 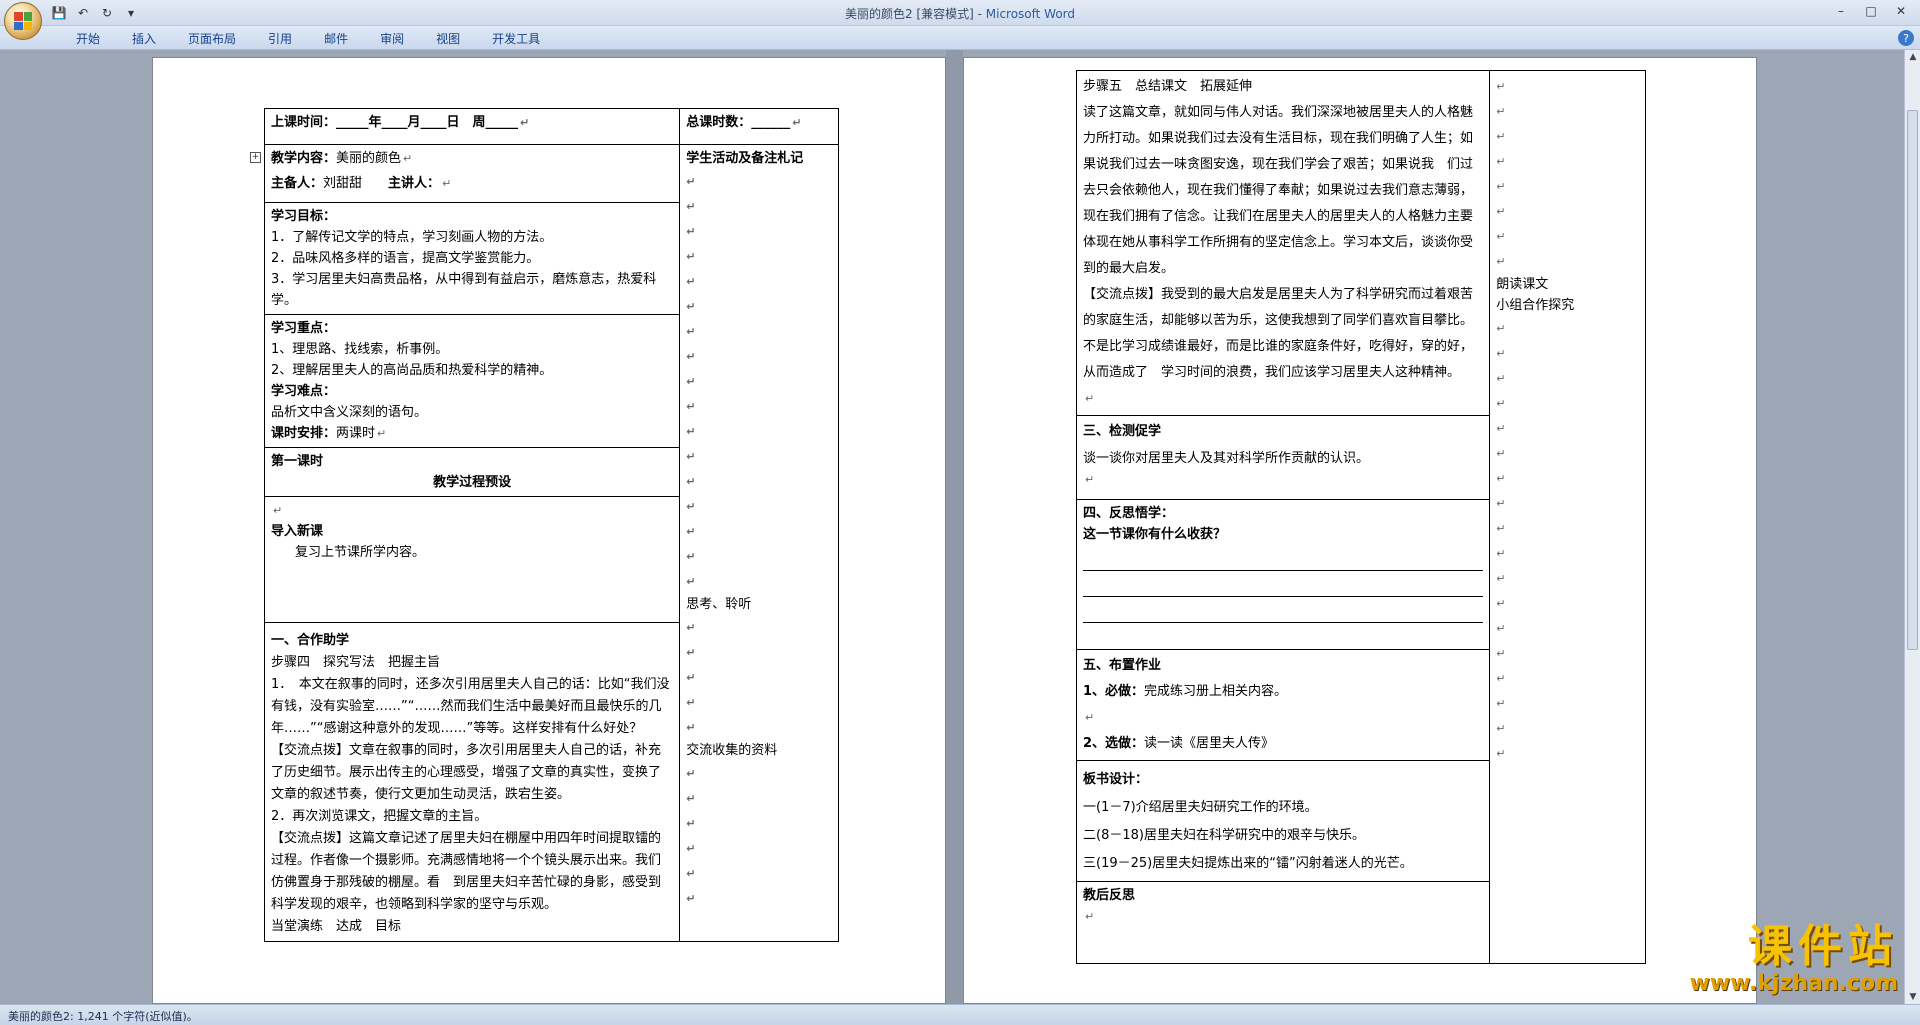 I want to click on ribbon-tabs: 开始 插入 页面布局 引用 邮件 审阅 视图 开发工具, so click(x=308, y=38).